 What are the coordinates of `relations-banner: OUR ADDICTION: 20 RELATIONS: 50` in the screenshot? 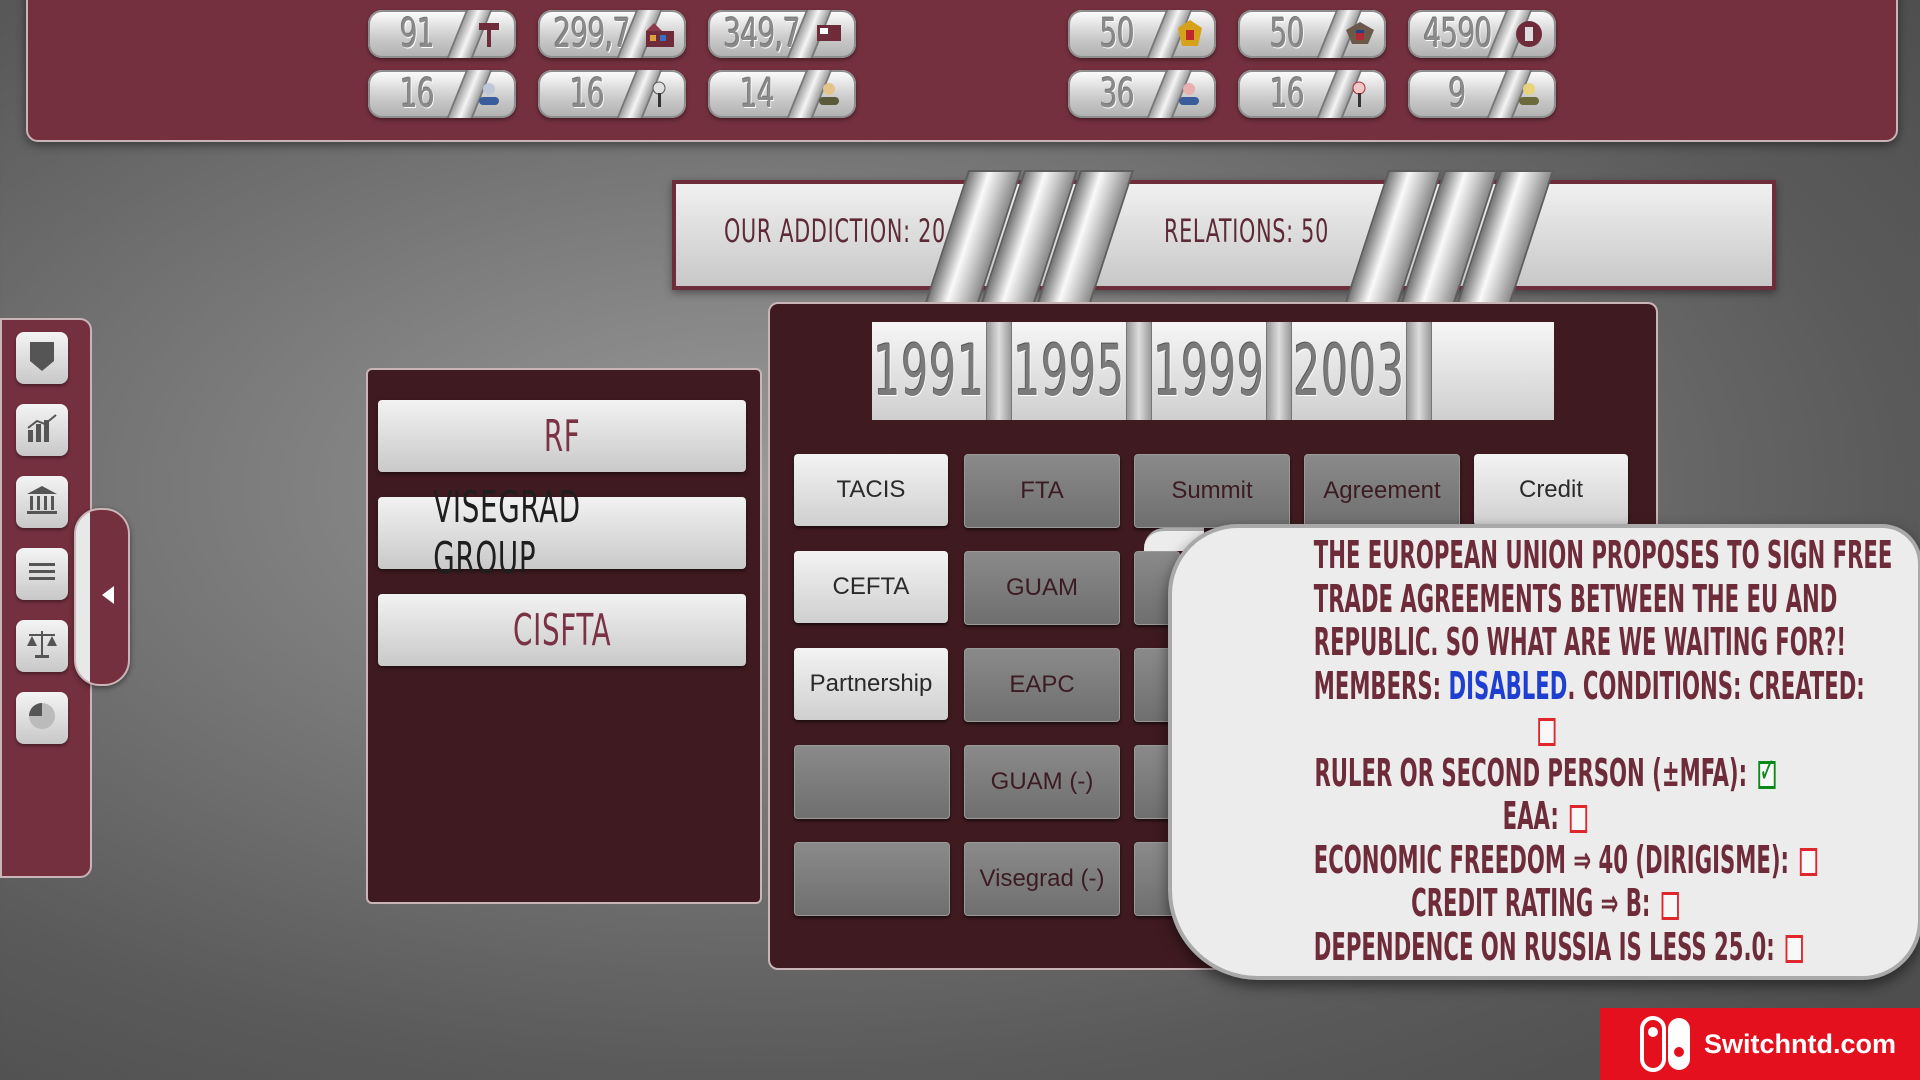 It's located at (1224, 238).